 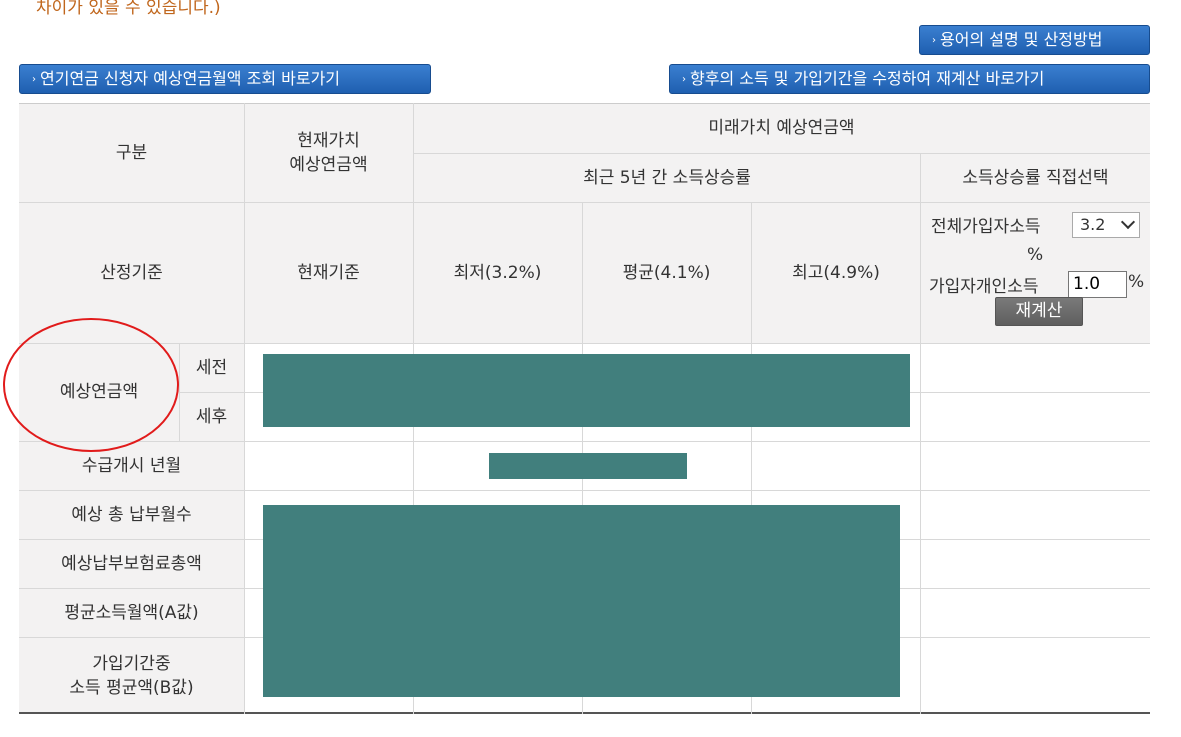 What do you see at coordinates (91, 385) in the screenshot?
I see `annotation-circle` at bounding box center [91, 385].